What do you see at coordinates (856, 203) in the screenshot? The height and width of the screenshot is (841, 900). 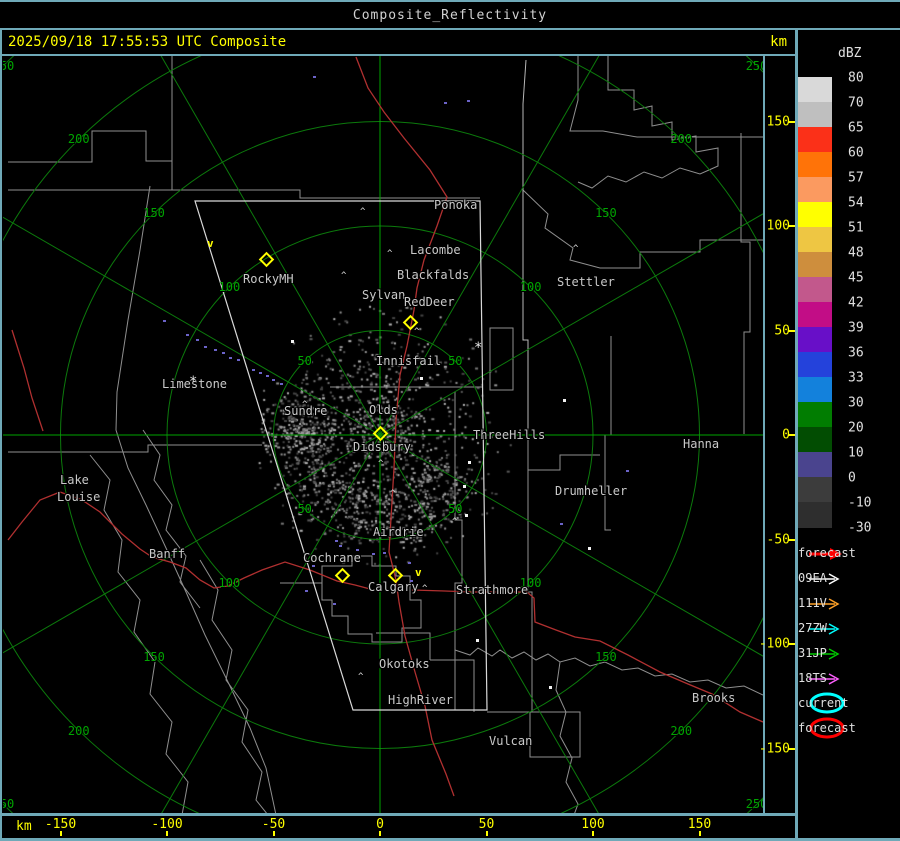 I see `colorbar-tick-label: 54` at bounding box center [856, 203].